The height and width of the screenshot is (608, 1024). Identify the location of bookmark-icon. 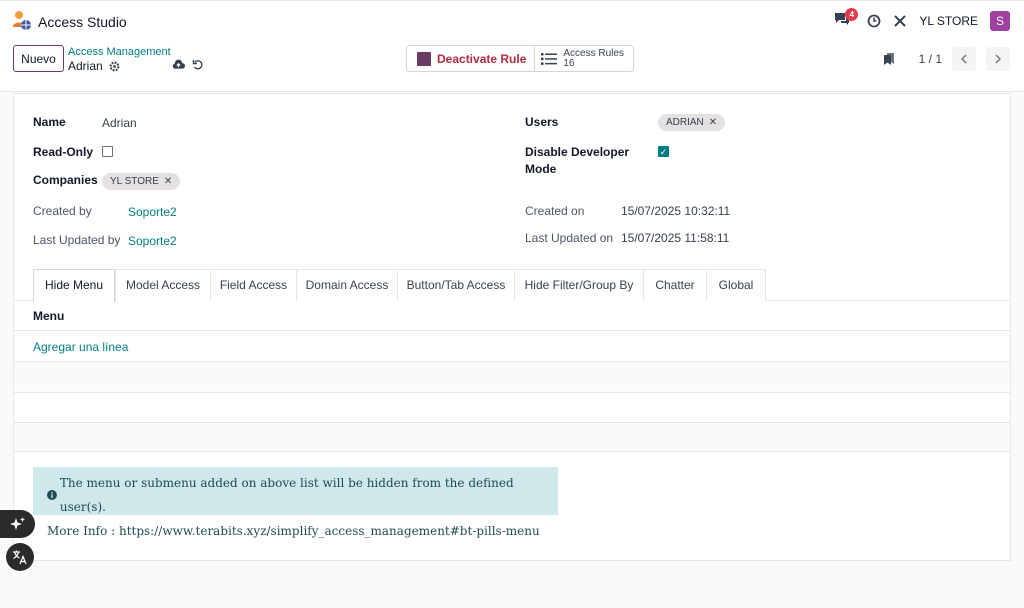
(889, 59).